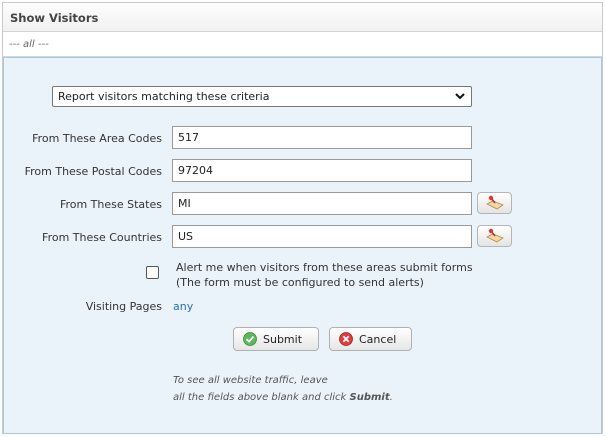 The width and height of the screenshot is (606, 437). Describe the element at coordinates (322, 203) in the screenshot. I see `states-input: MI` at that location.